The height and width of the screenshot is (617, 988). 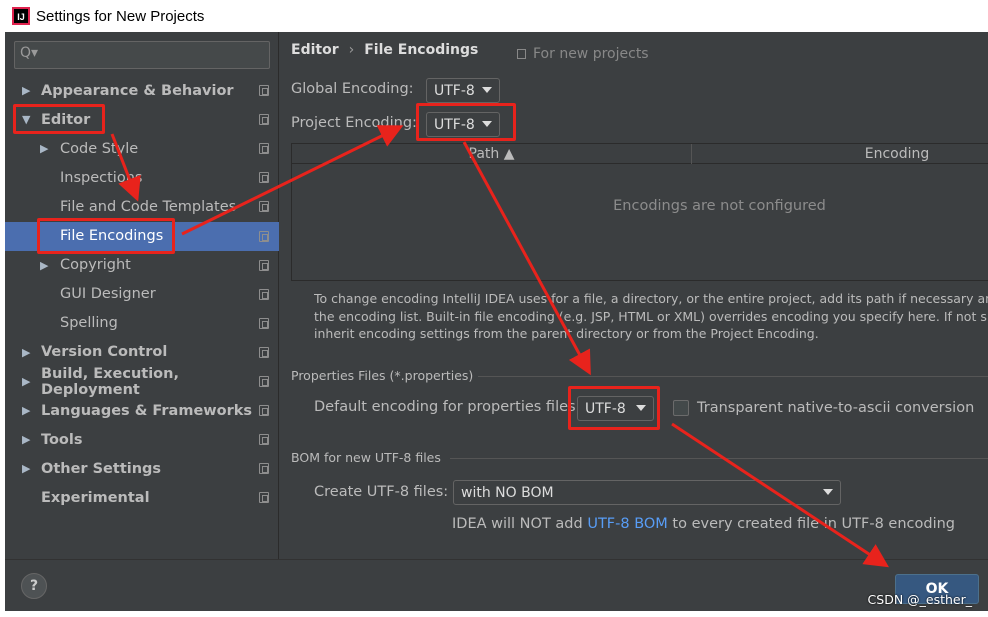 What do you see at coordinates (627, 524) in the screenshot?
I see `utf8-bom-link: UTF-8 BOM` at bounding box center [627, 524].